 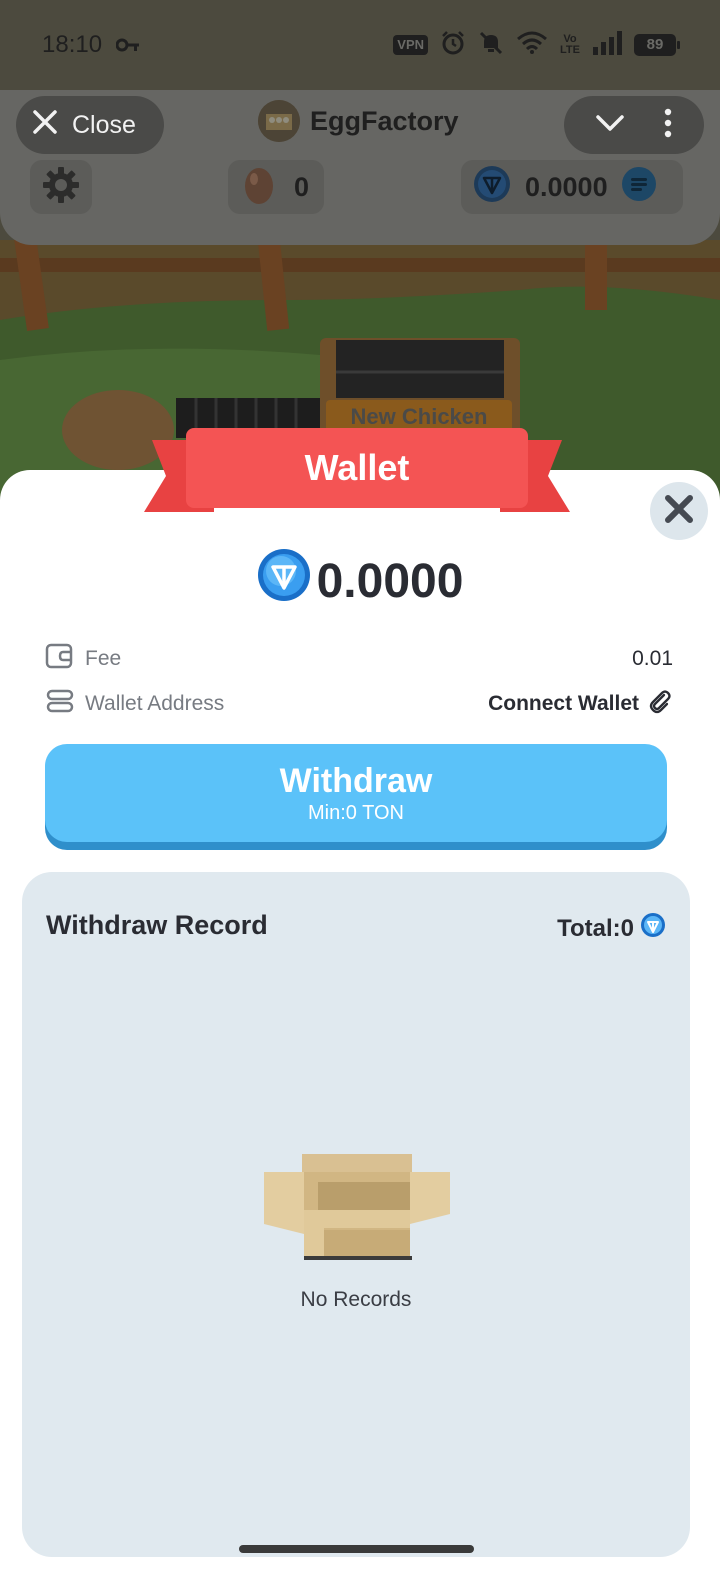 I want to click on vpn-badge: VPN, so click(x=411, y=45).